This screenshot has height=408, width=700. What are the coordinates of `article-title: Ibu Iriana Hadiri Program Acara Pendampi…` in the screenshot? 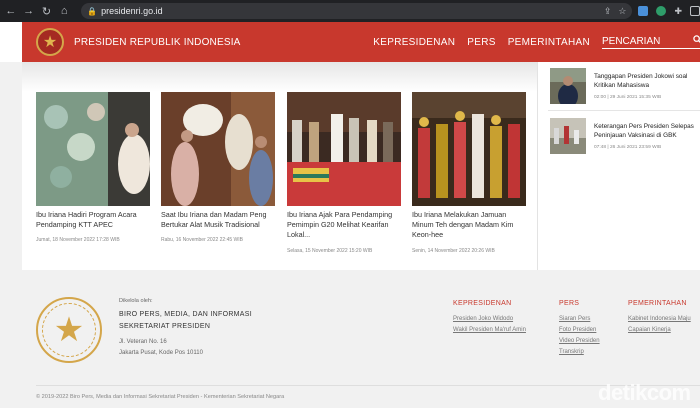 It's located at (93, 220).